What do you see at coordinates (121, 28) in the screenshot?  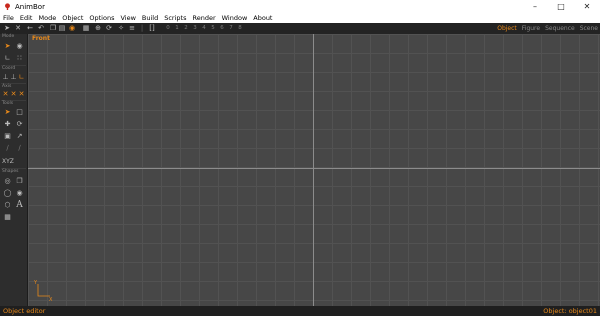 I see `wand-icon: ✧` at bounding box center [121, 28].